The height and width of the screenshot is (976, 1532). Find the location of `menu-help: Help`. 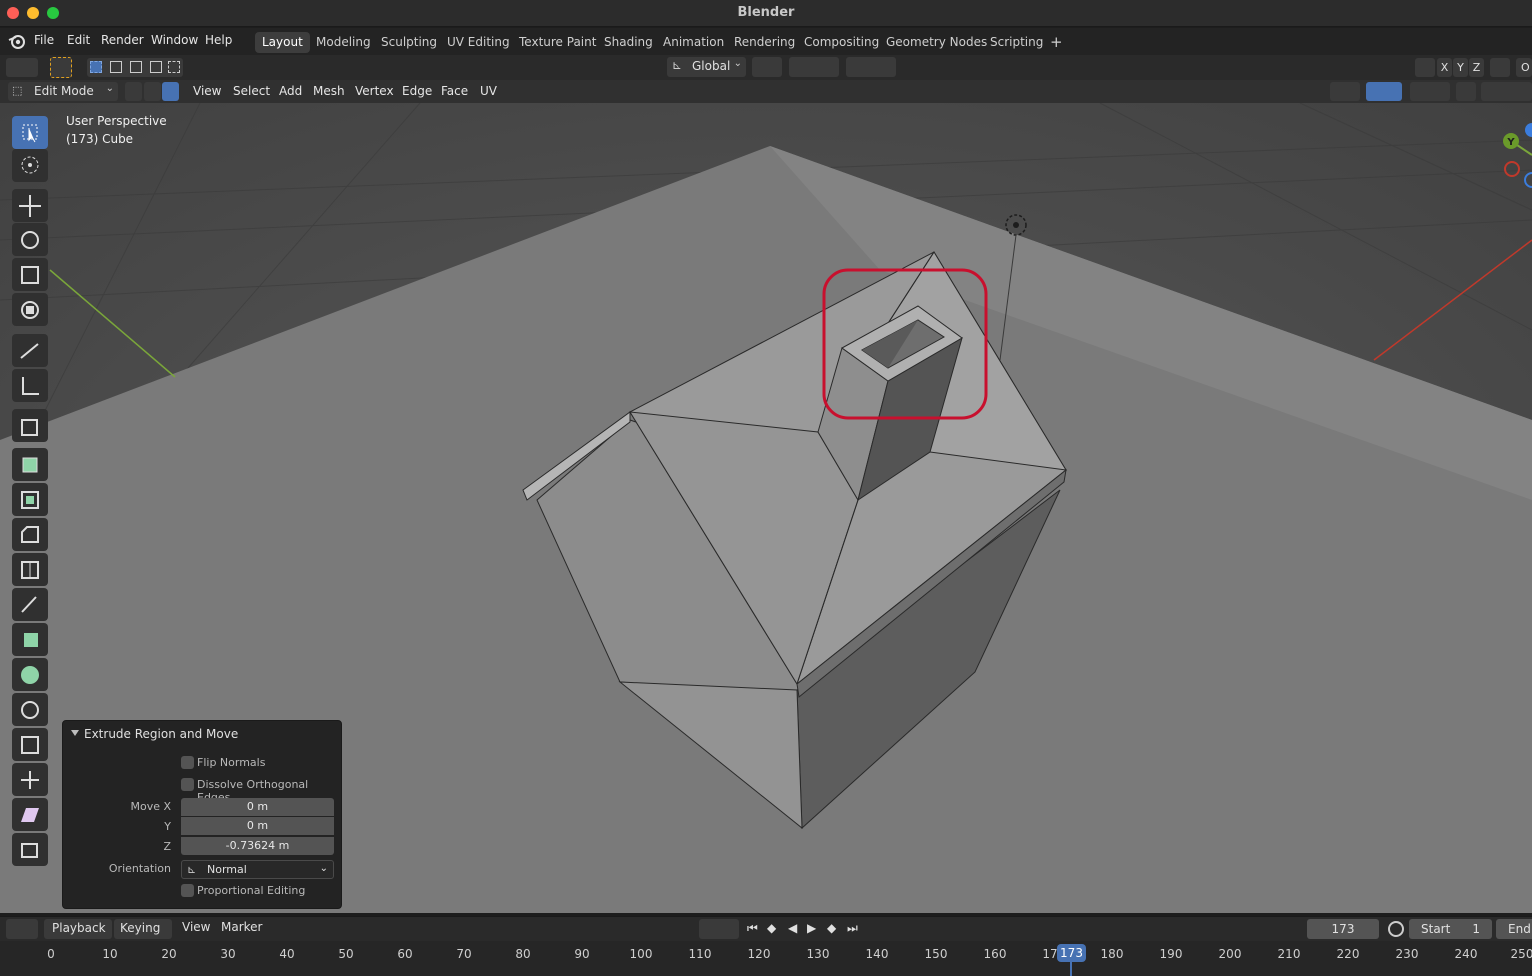

menu-help: Help is located at coordinates (218, 40).